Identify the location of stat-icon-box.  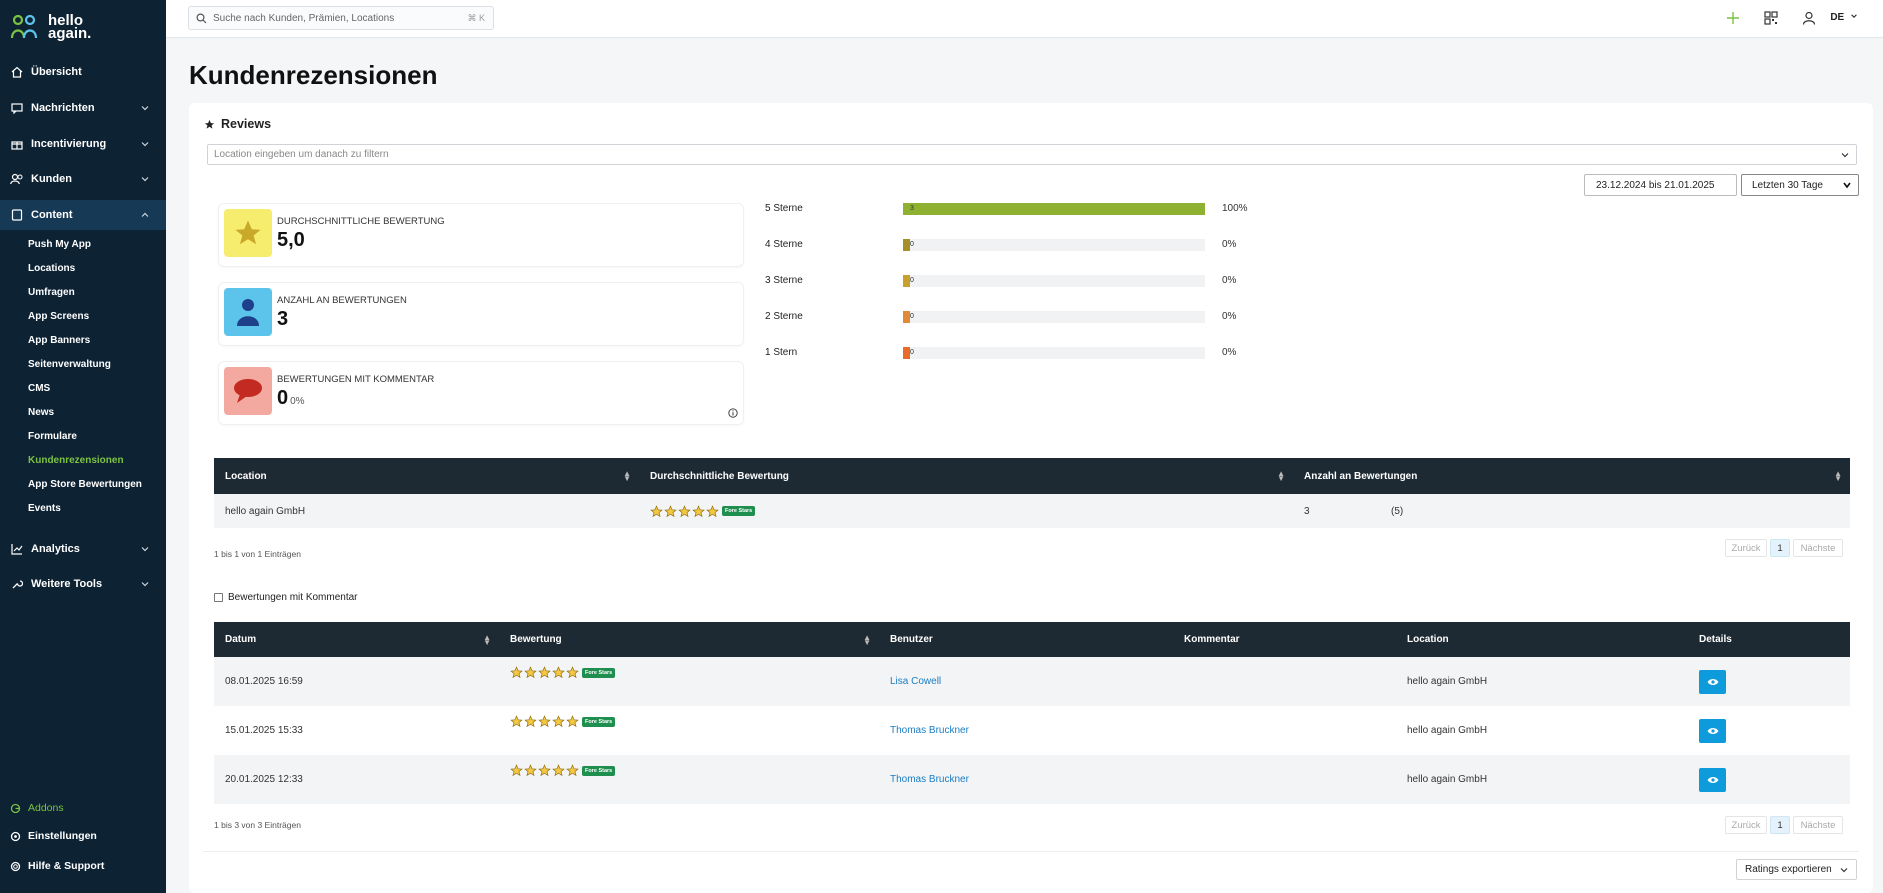
(248, 233).